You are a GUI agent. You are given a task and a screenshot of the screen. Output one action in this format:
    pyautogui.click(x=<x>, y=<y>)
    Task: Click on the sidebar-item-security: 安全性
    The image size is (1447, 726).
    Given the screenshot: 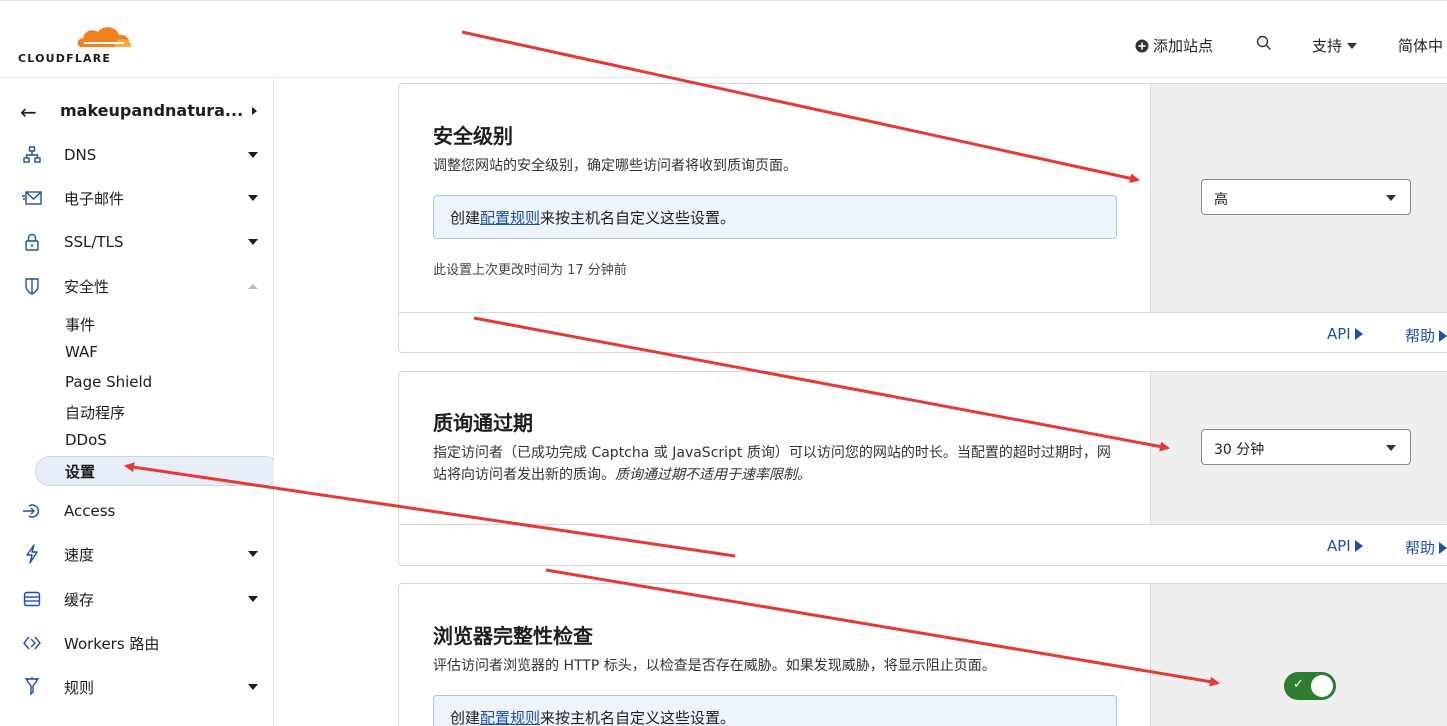 What is the action you would take?
    pyautogui.click(x=136, y=286)
    